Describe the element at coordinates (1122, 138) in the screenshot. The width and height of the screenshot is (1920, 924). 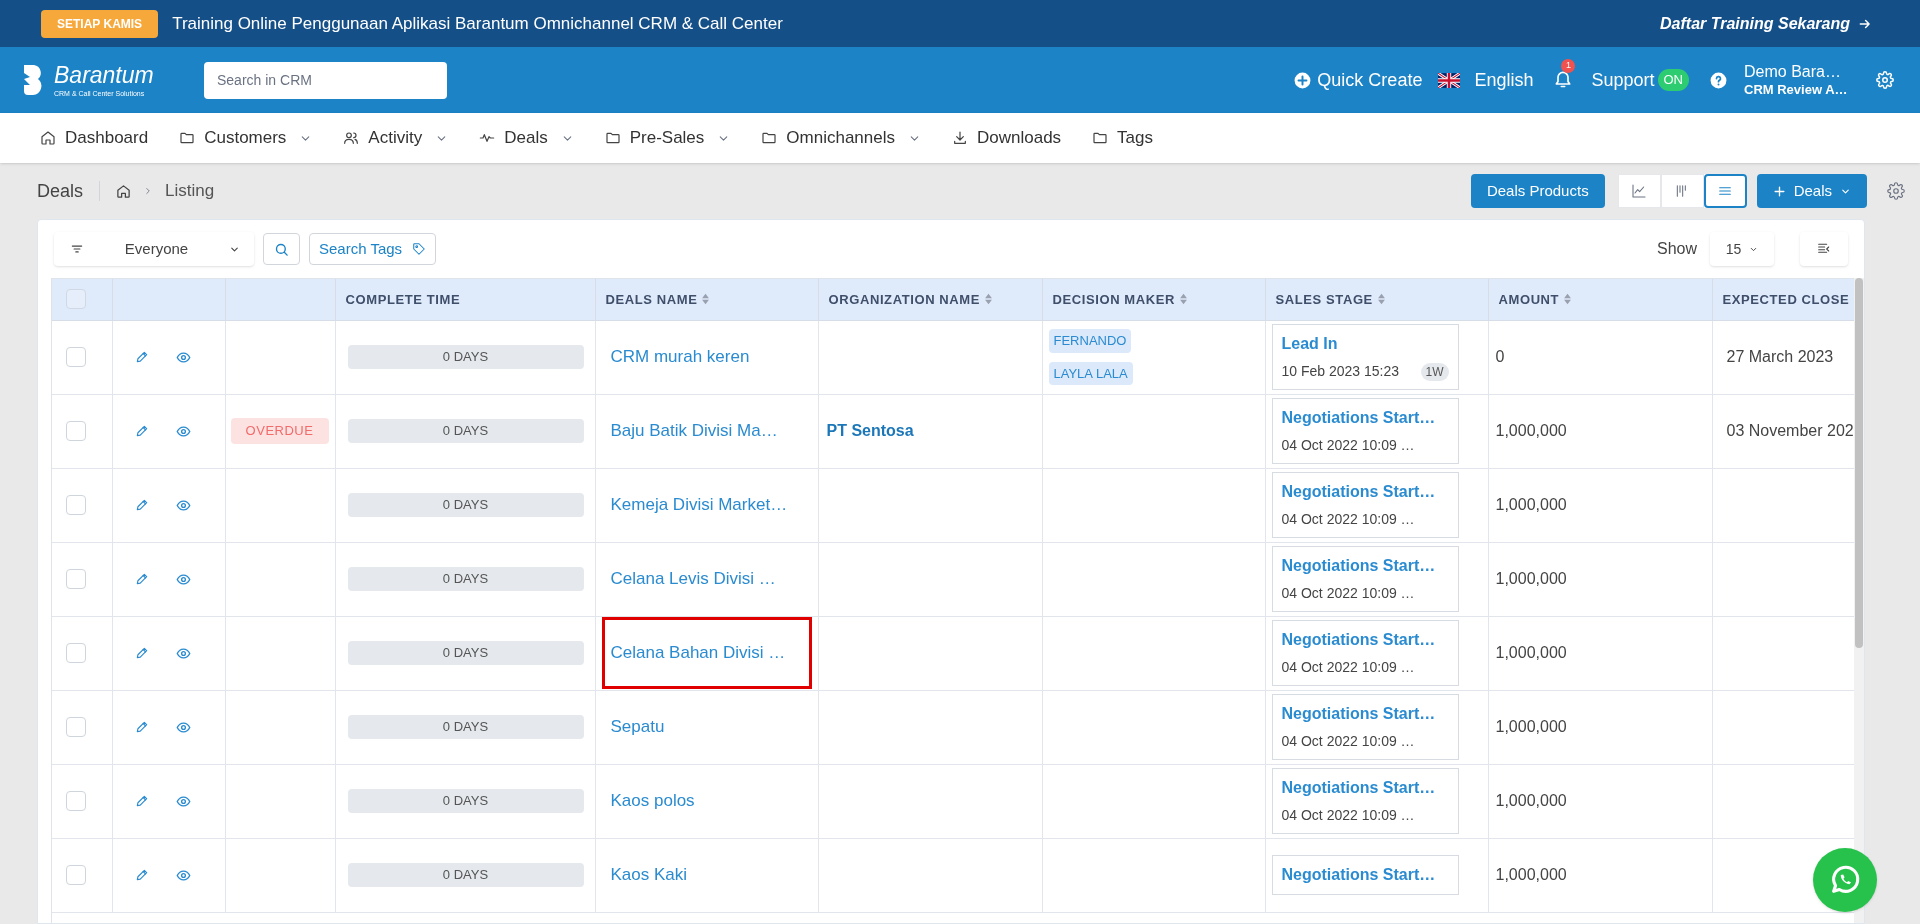
I see `nav-item: Tags` at that location.